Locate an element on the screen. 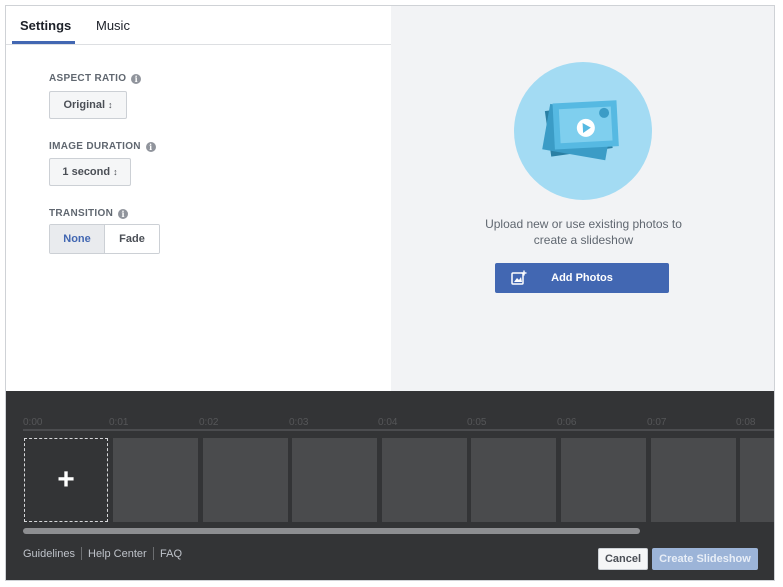  add-photo-slot: + is located at coordinates (66, 480).